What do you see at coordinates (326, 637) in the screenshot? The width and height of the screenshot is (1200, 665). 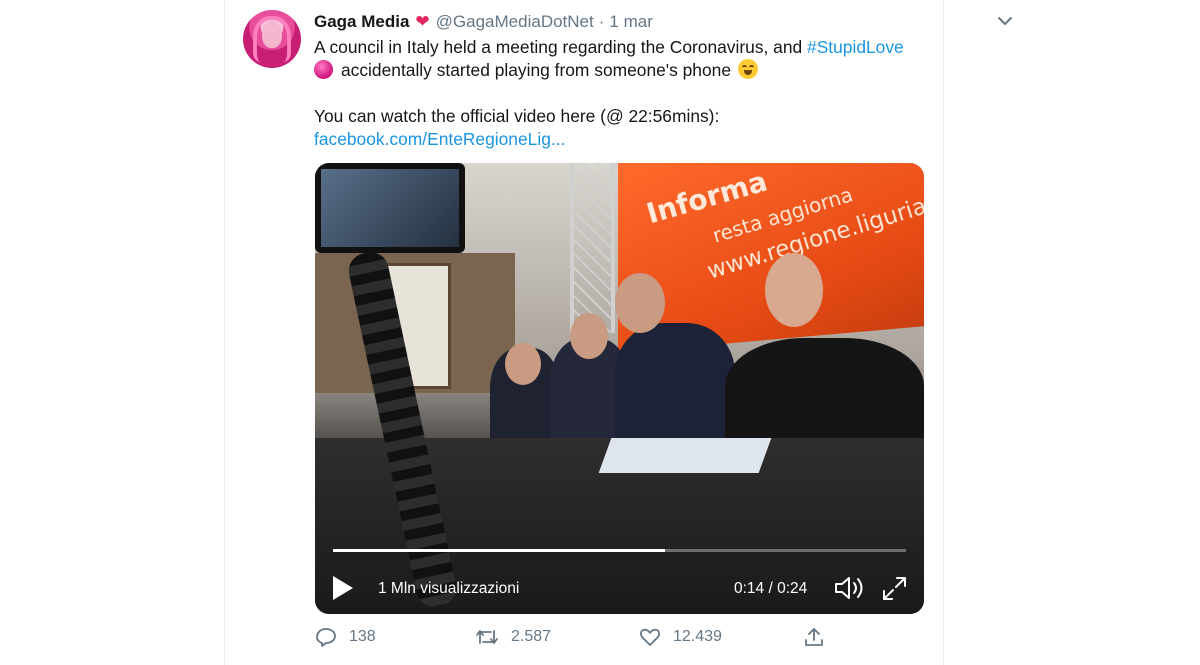 I see `reply-icon` at bounding box center [326, 637].